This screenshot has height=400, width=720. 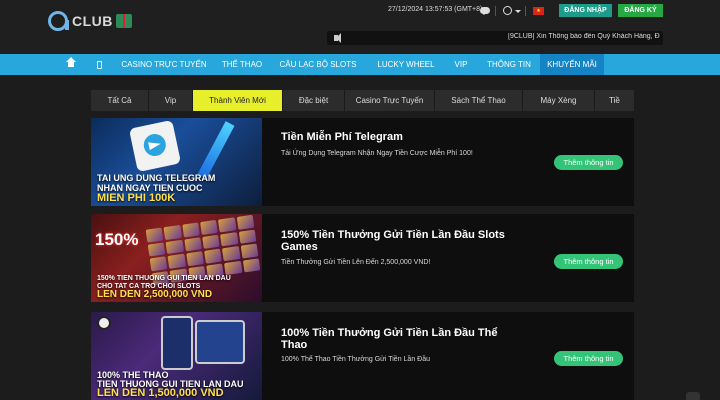 I want to click on tab-slots: Máy Xèng, so click(x=559, y=100).